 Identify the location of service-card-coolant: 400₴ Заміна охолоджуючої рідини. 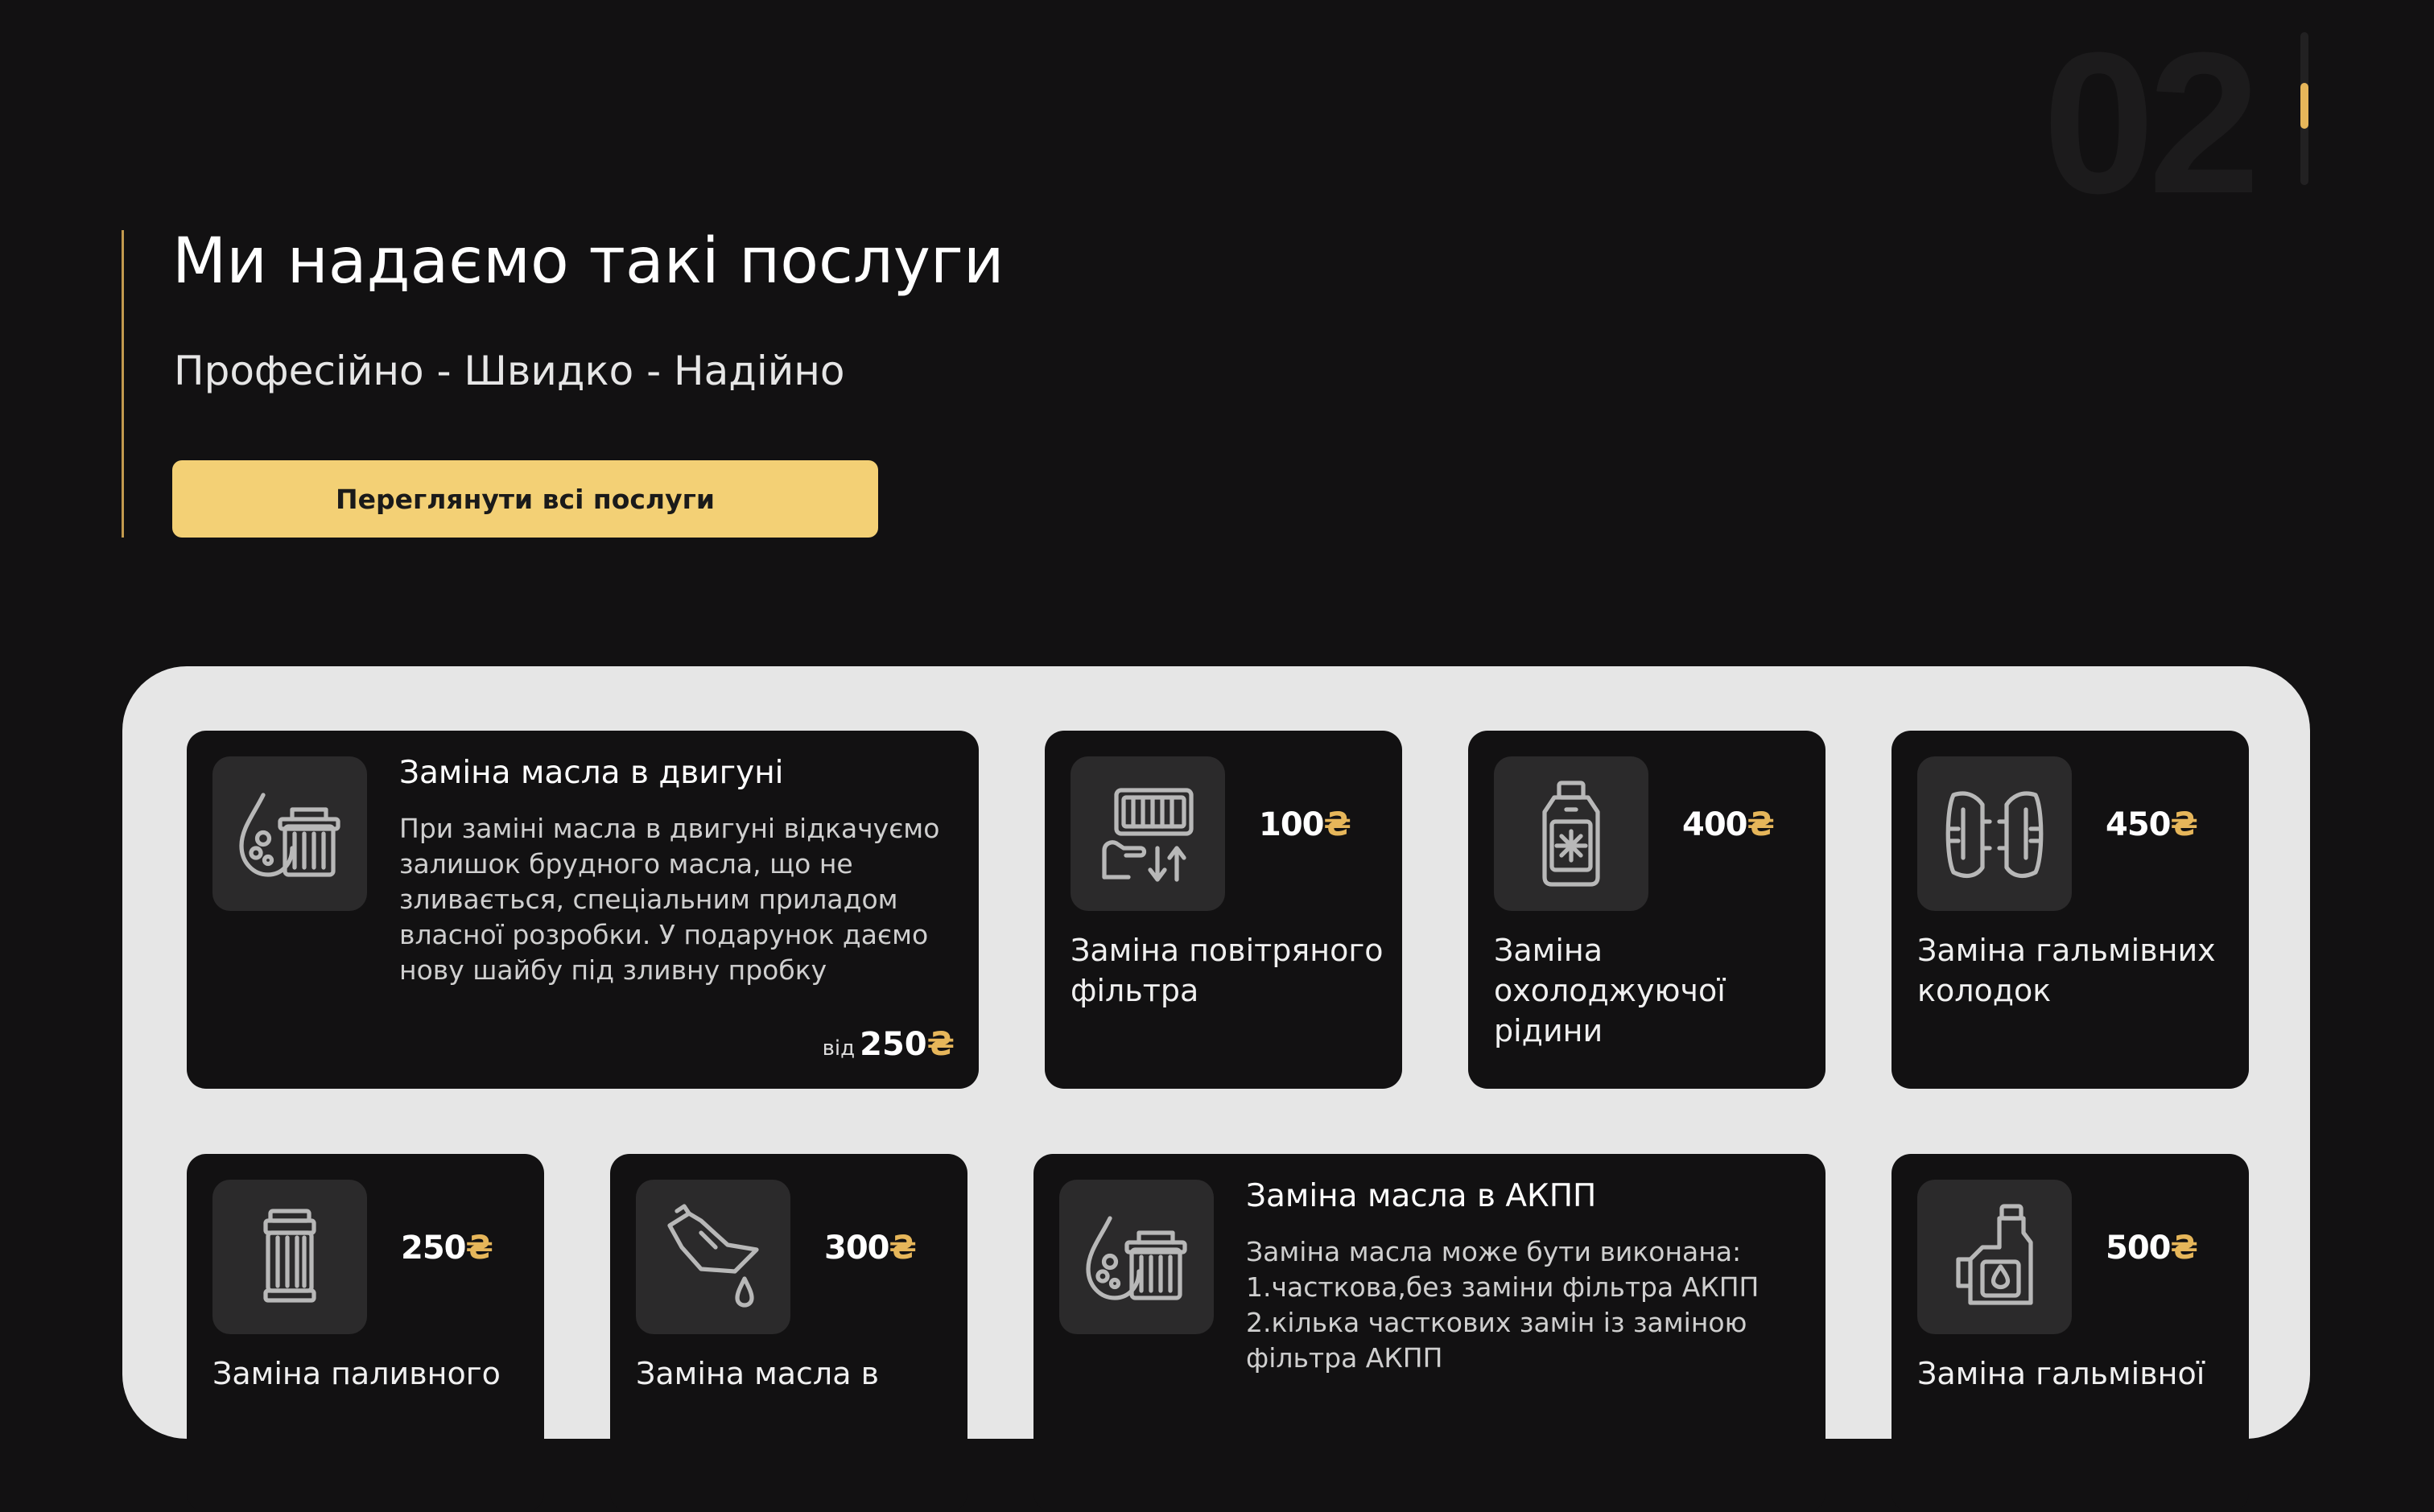
(1647, 910).